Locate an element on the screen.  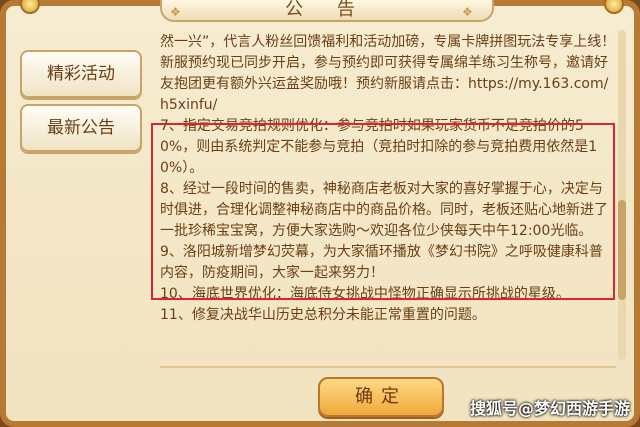
sidebar-item-events: 精彩活动 is located at coordinates (81, 74).